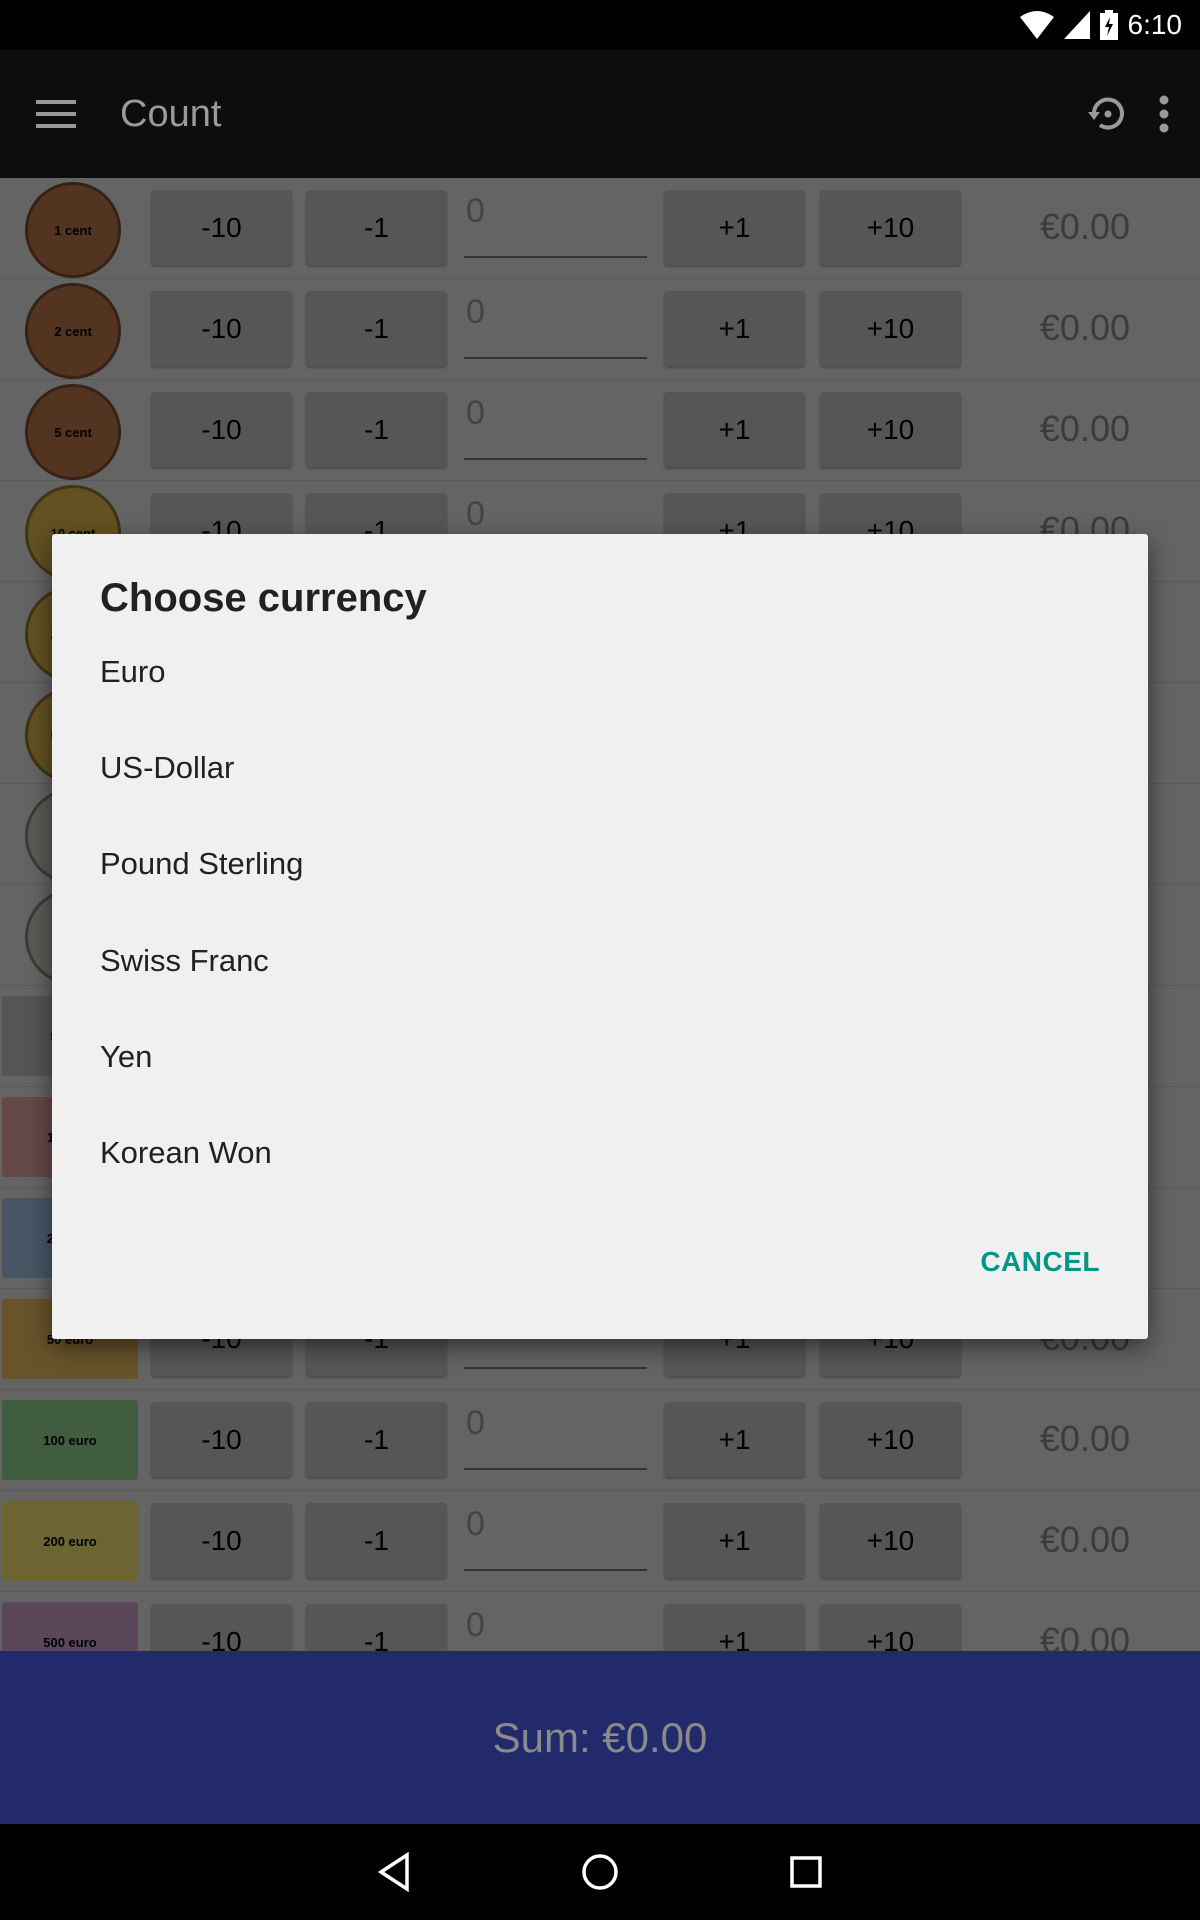  What do you see at coordinates (1108, 25) in the screenshot?
I see `battery-charging-icon` at bounding box center [1108, 25].